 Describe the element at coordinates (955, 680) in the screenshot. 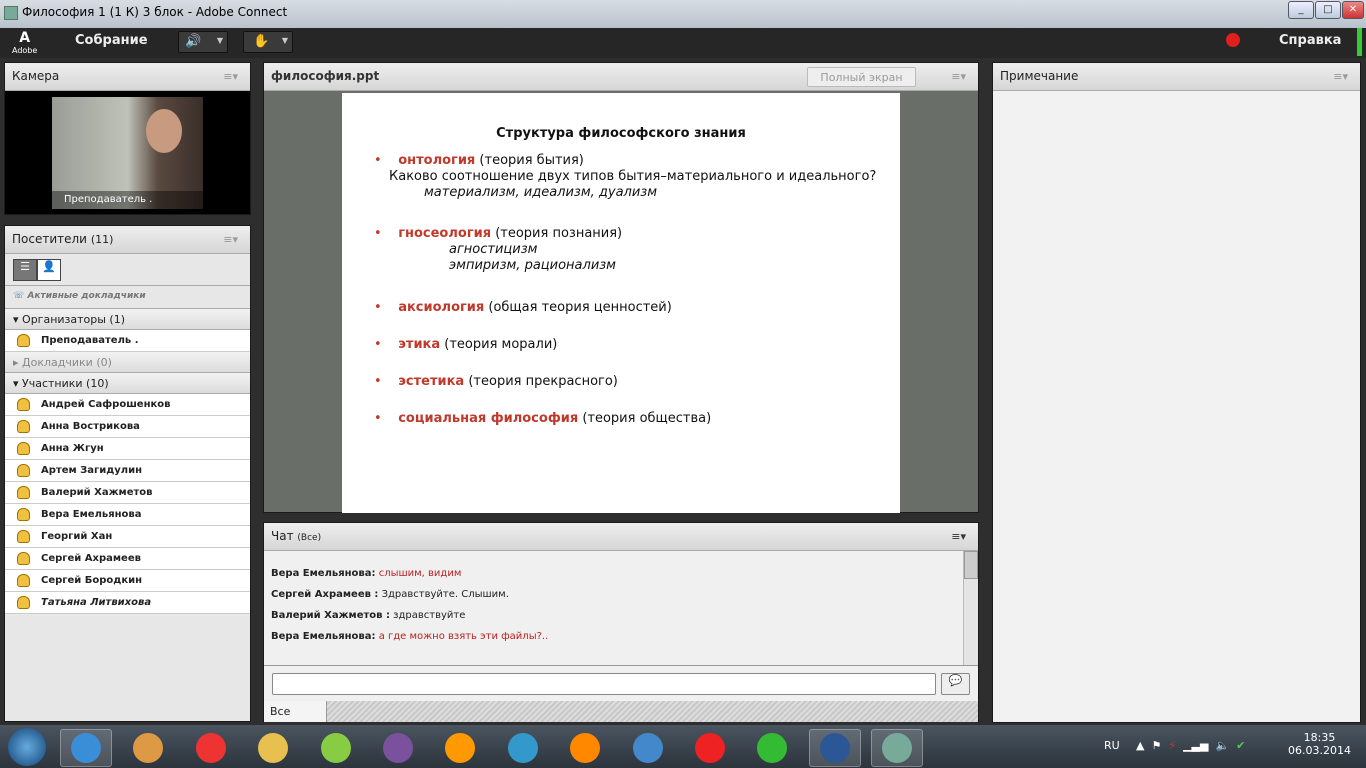

I see `speech-bubble-icon: 💬` at that location.